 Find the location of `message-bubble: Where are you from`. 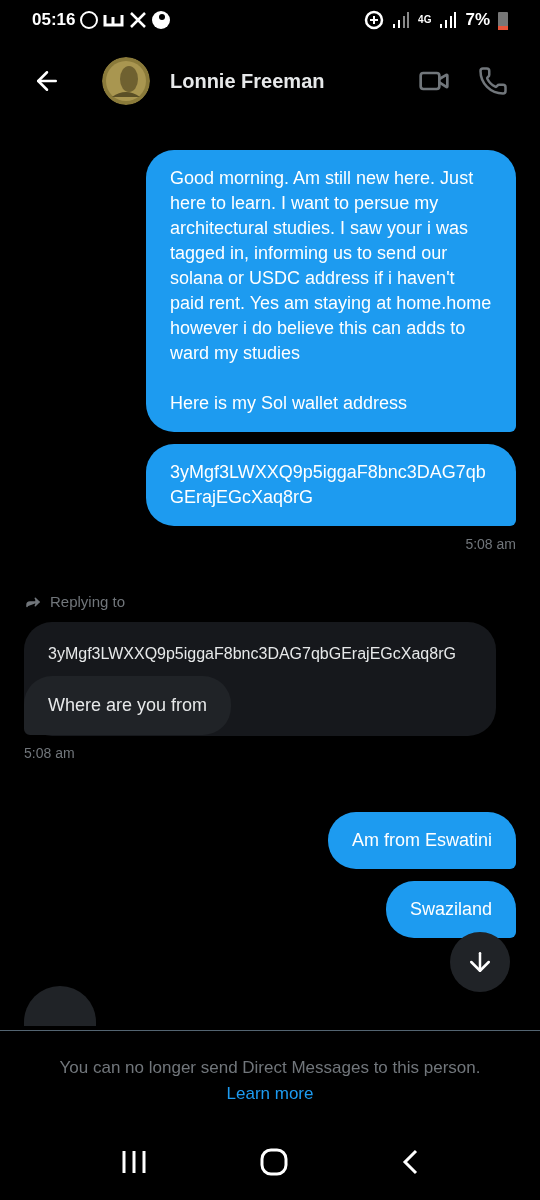

message-bubble: Where are you from is located at coordinates (128, 705).